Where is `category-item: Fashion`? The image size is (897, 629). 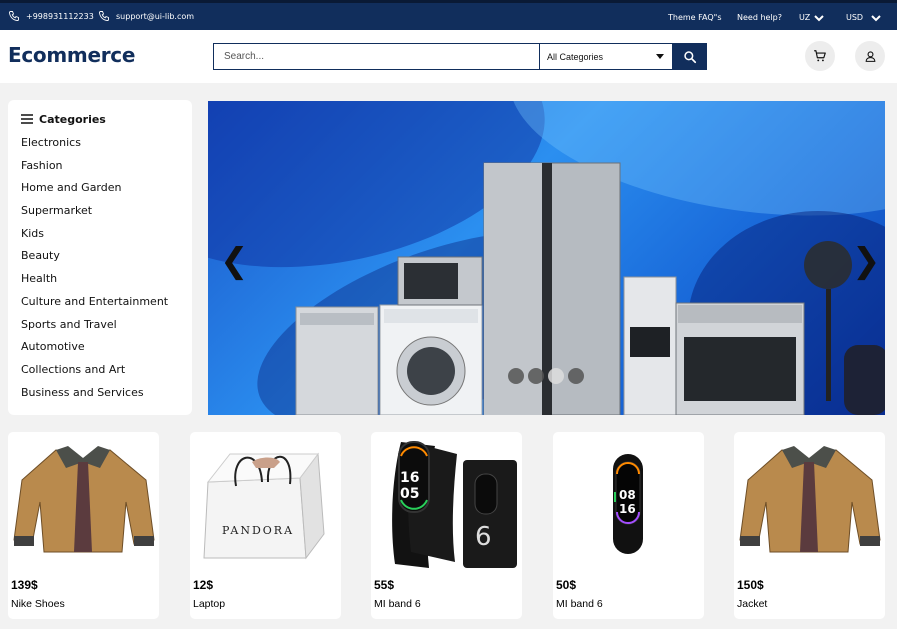 category-item: Fashion is located at coordinates (106, 166).